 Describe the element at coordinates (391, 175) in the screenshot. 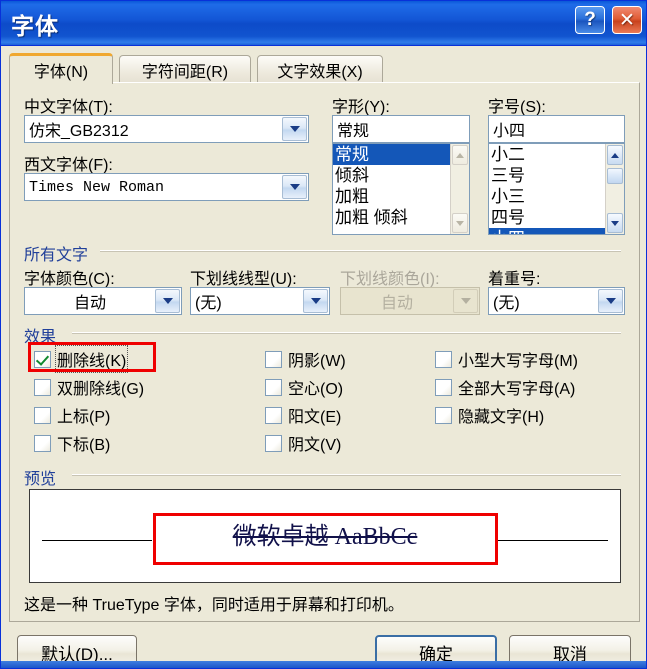

I see `list-item: 倾斜` at that location.